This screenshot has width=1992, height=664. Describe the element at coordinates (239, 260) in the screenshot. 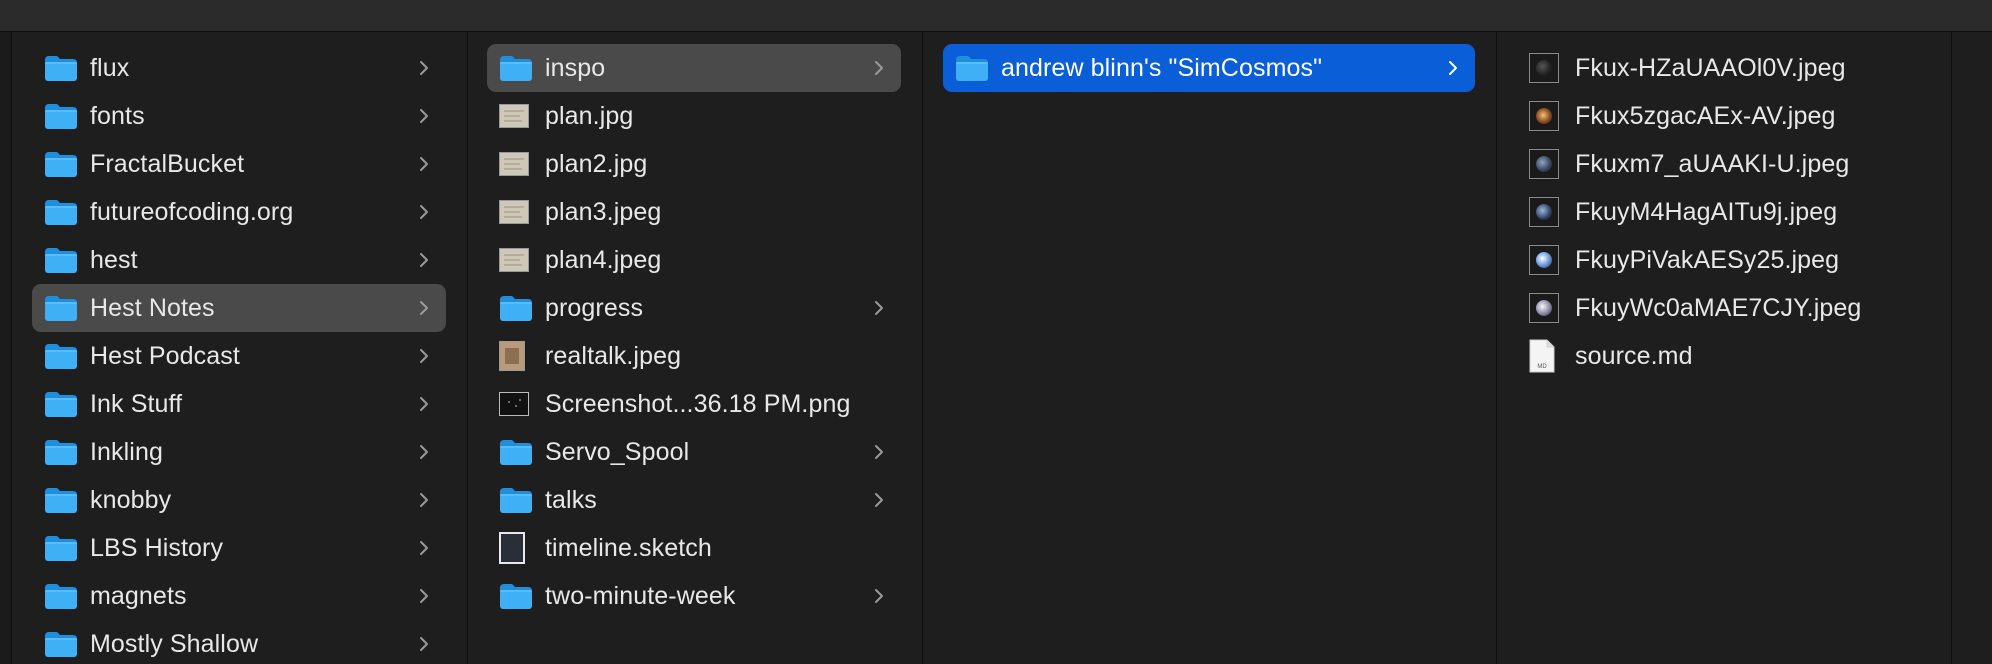

I see `folder-row: hest` at that location.